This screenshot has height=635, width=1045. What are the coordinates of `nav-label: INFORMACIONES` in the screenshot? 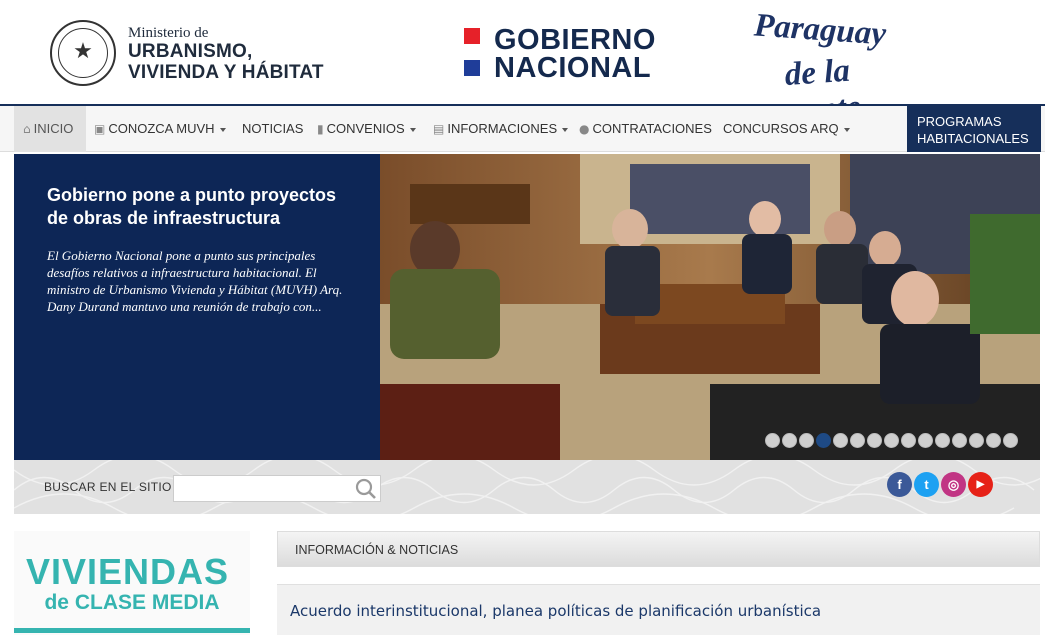 It's located at (502, 128).